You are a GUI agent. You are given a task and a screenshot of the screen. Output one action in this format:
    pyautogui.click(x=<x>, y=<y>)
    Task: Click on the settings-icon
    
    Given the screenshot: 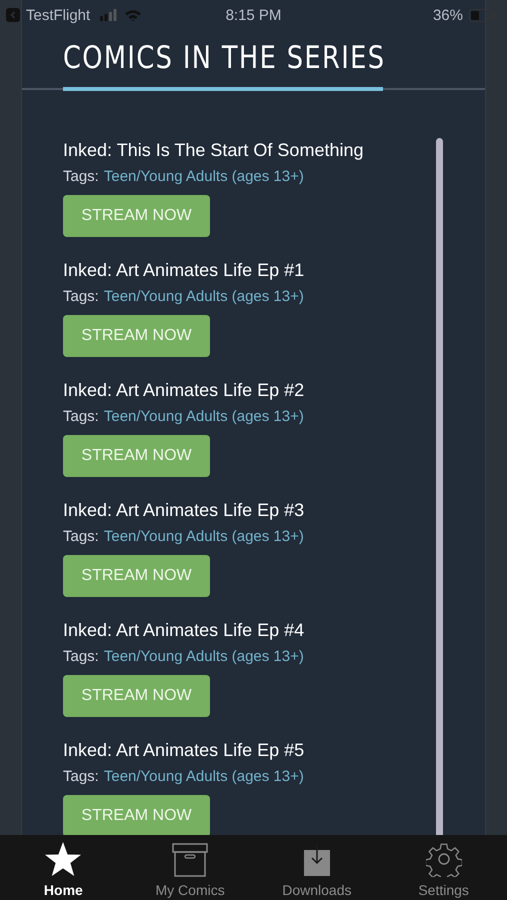 What is the action you would take?
    pyautogui.click(x=444, y=859)
    